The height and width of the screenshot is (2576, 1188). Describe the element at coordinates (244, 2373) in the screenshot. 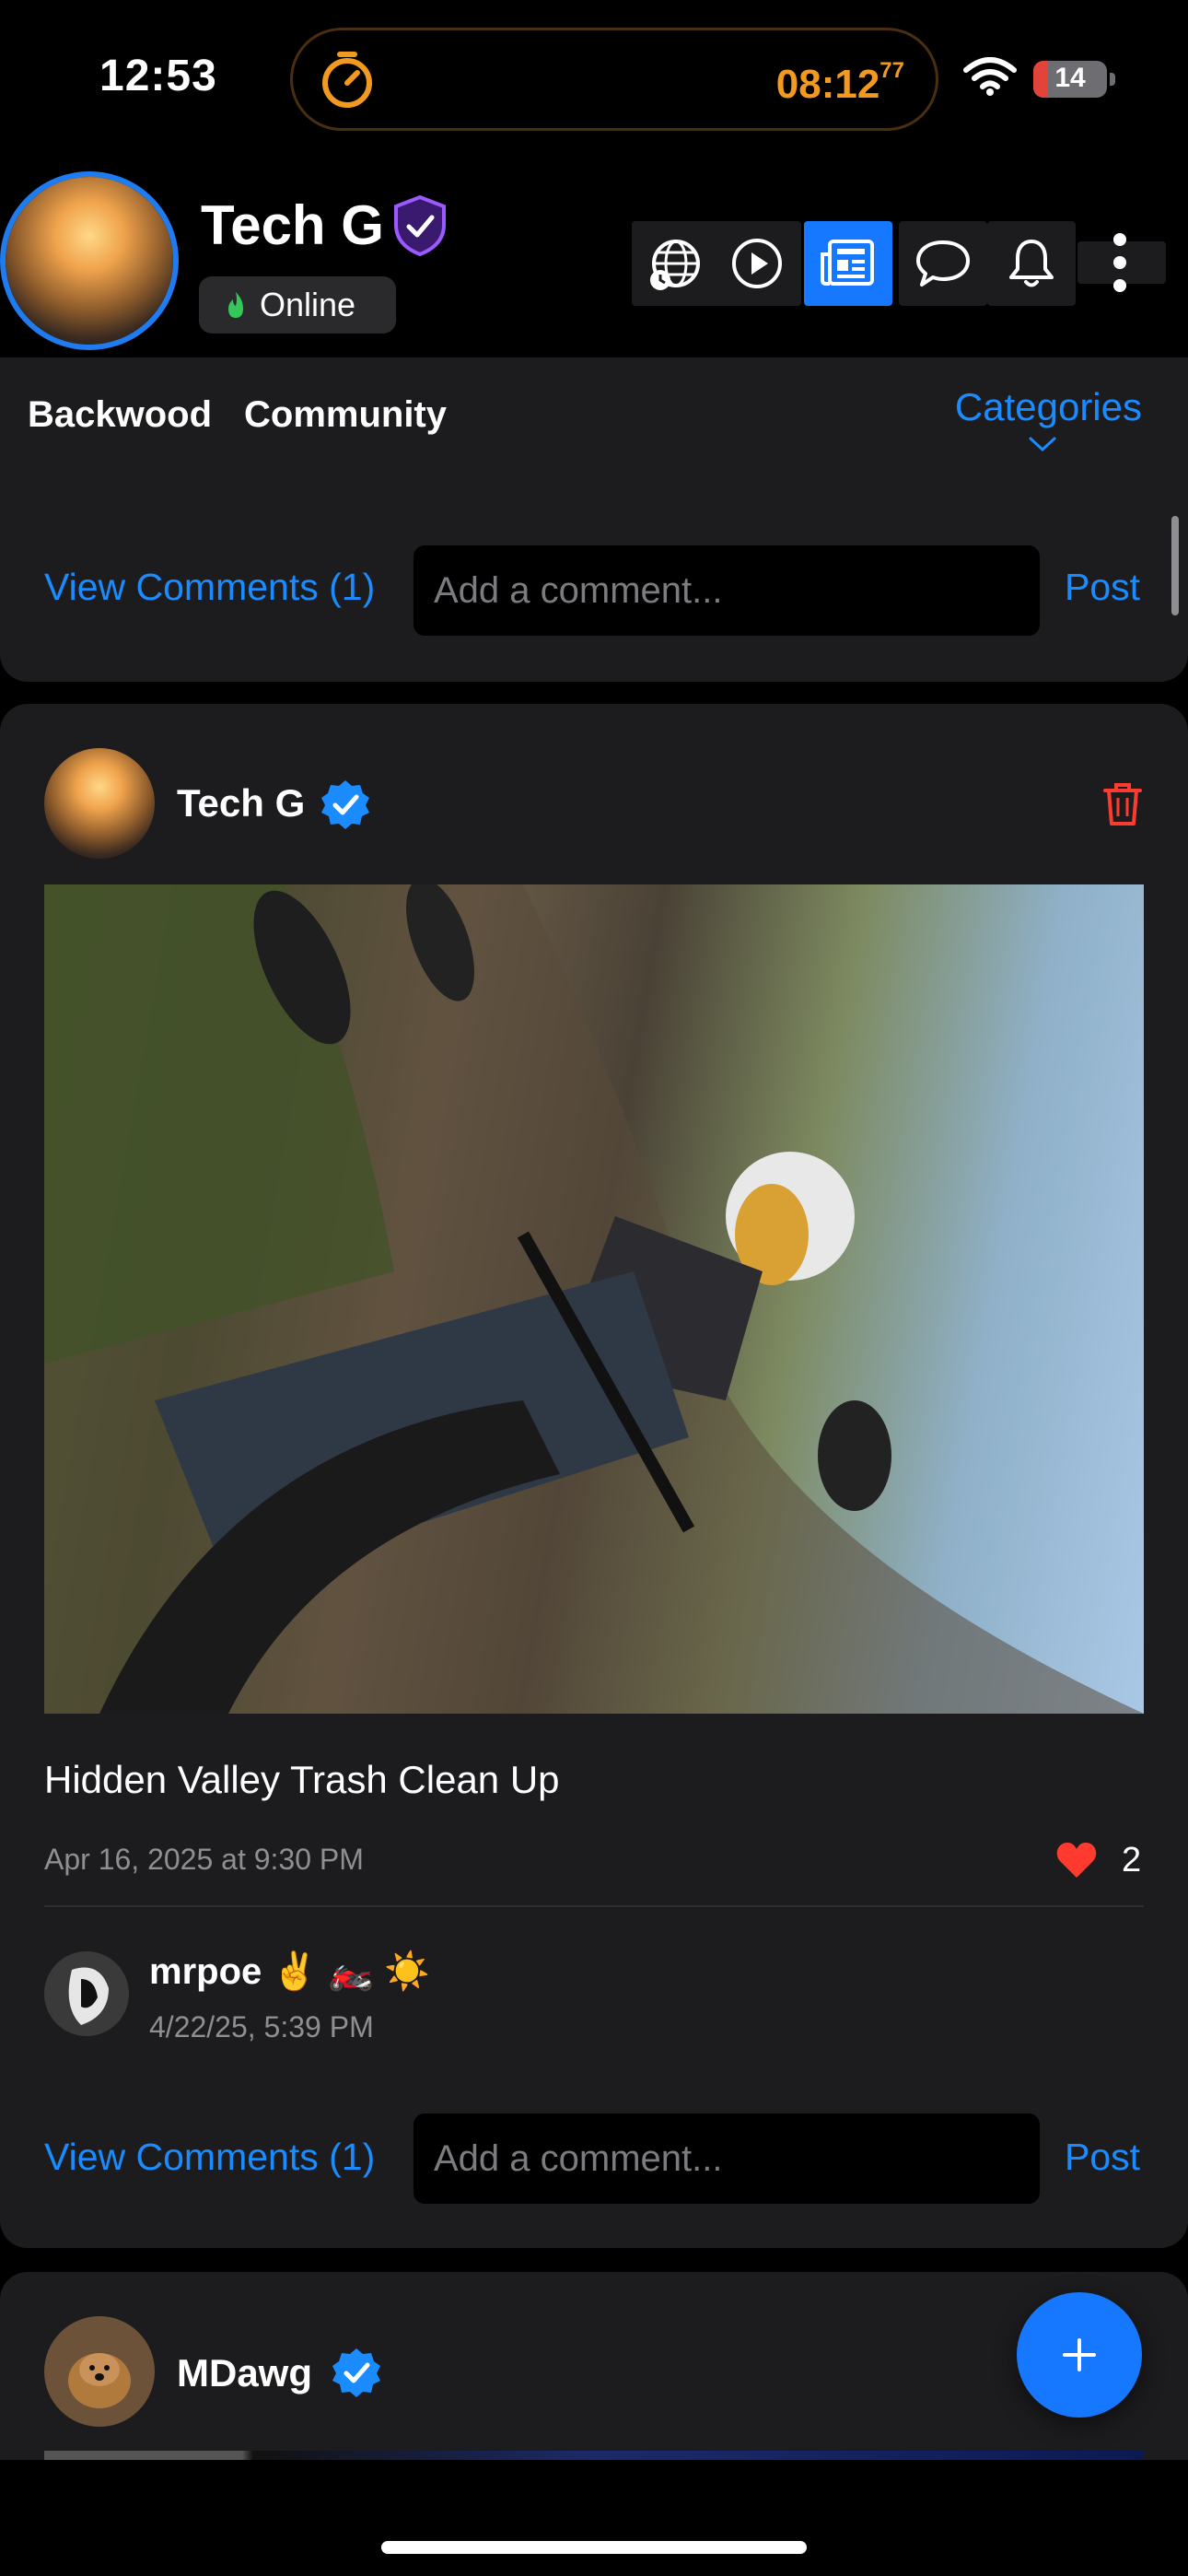

I see `next-author-name: MDawg` at that location.